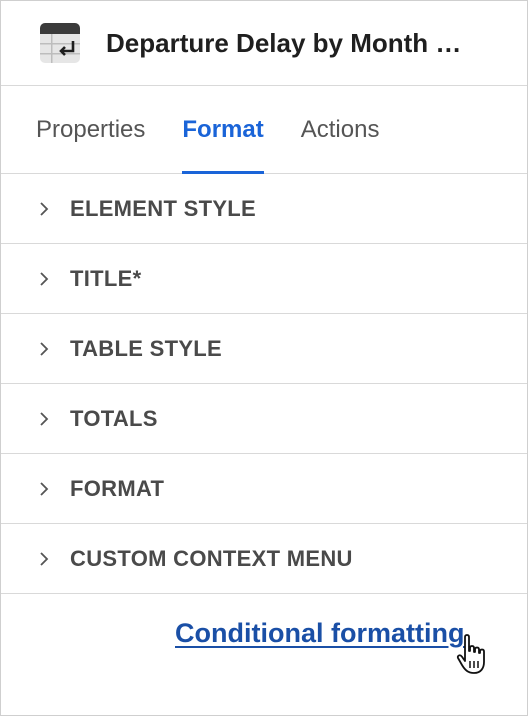 The width and height of the screenshot is (528, 716). Describe the element at coordinates (146, 348) in the screenshot. I see `section-label: TABLE STYLE` at that location.